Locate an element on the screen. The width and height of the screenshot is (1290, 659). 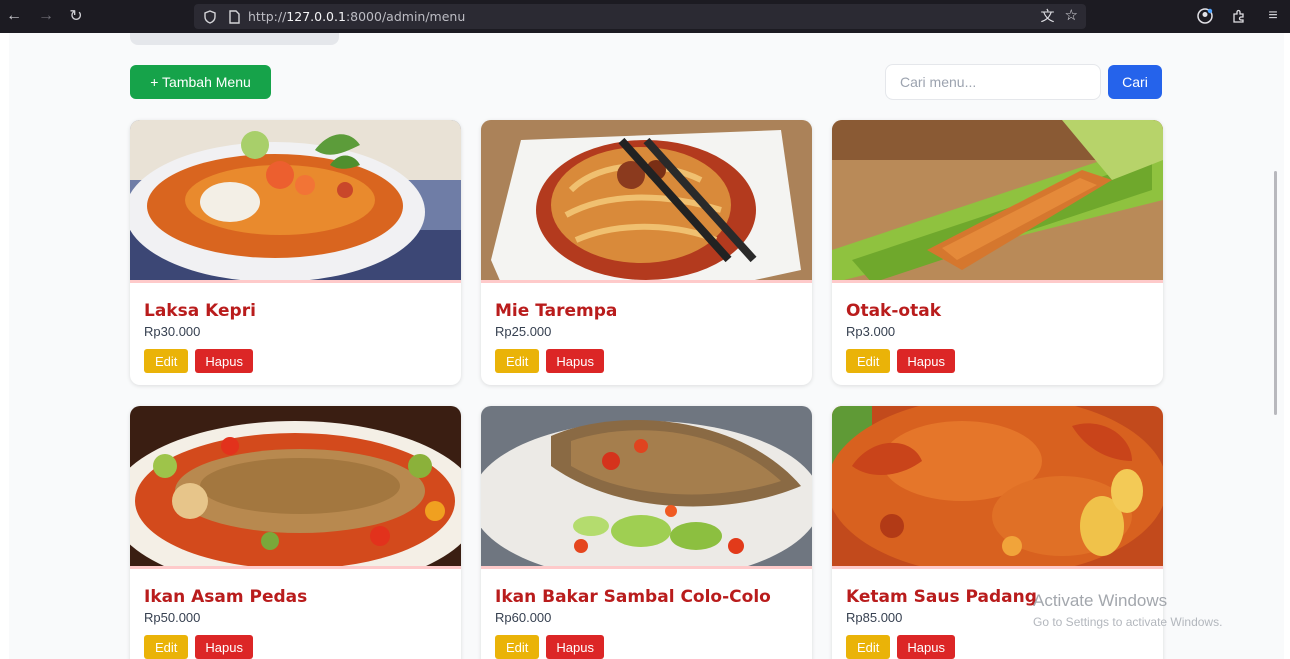
extensions-icon is located at coordinates (1239, 16).